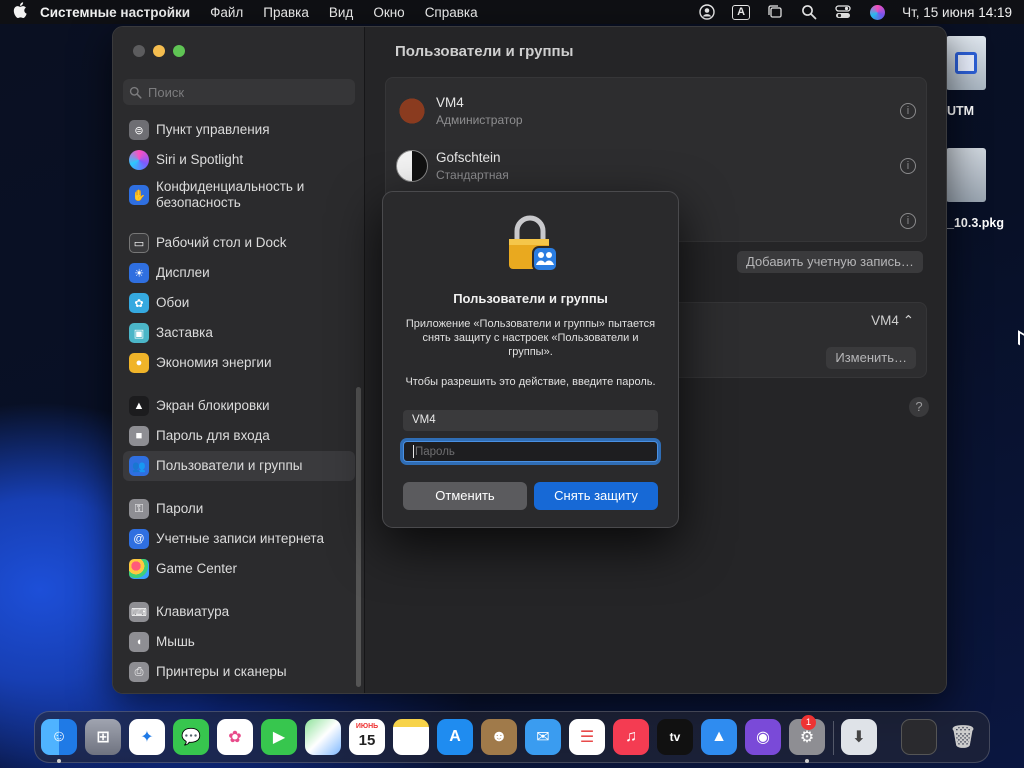 This screenshot has width=1024, height=768. I want to click on sidebar-item-displays: ☀ Дисплеи, so click(239, 273).